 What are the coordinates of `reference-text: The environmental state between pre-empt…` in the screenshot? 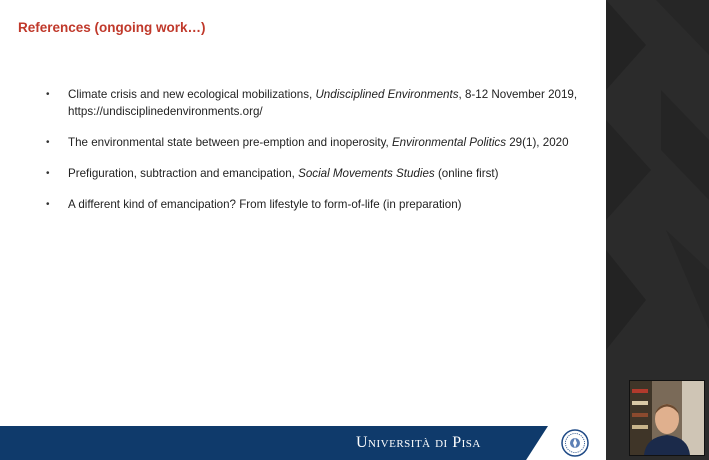 It's located at (318, 142).